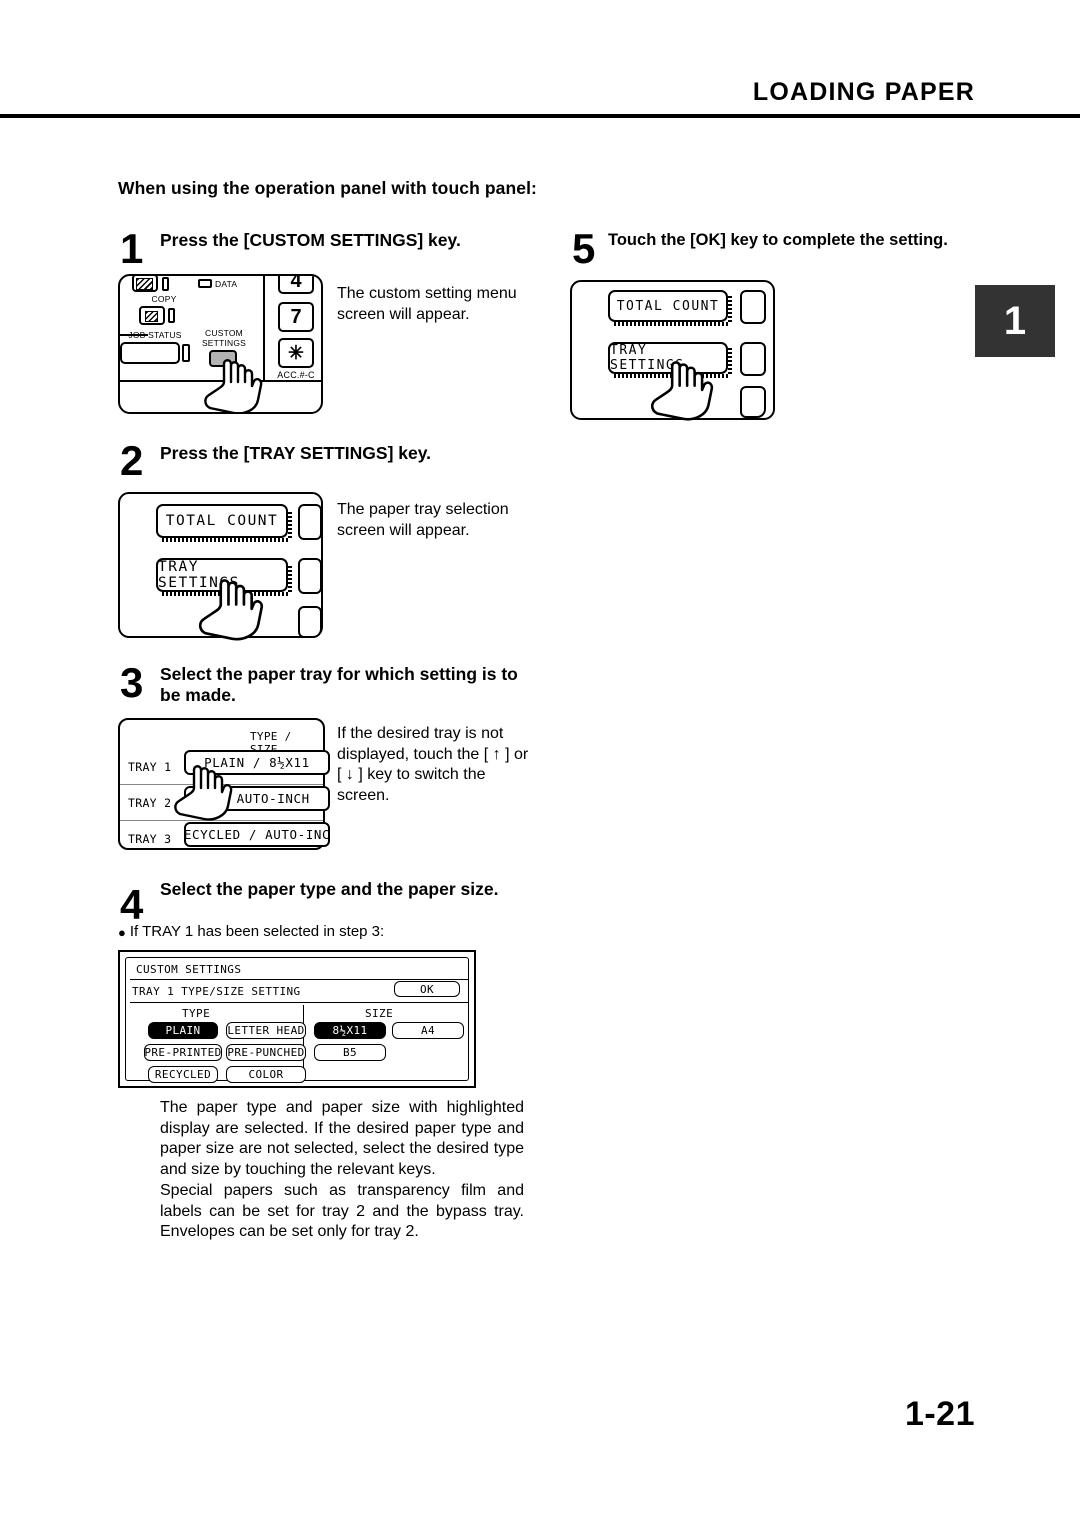  Describe the element at coordinates (196, 1013) in the screenshot. I see `type-column-header: TYPE` at that location.